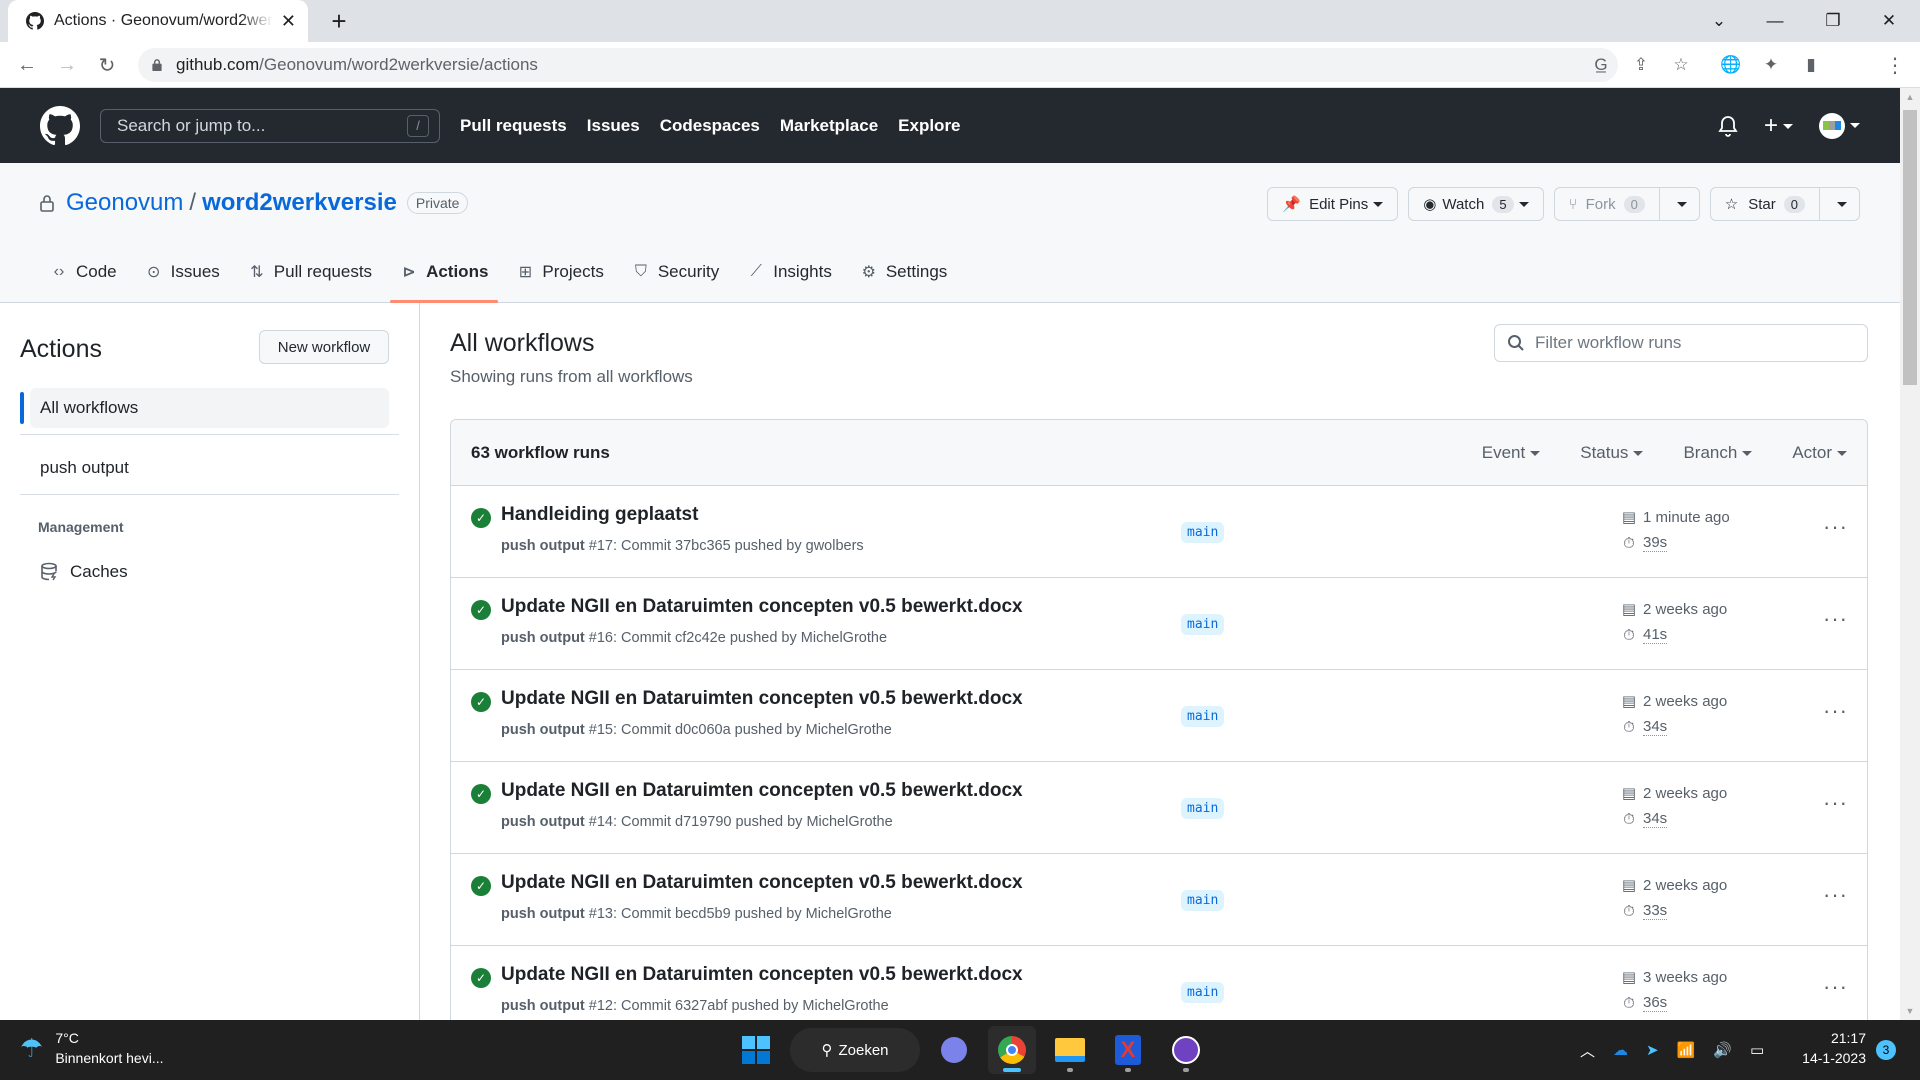  I want to click on repo-name-link: word2werkversie, so click(299, 203).